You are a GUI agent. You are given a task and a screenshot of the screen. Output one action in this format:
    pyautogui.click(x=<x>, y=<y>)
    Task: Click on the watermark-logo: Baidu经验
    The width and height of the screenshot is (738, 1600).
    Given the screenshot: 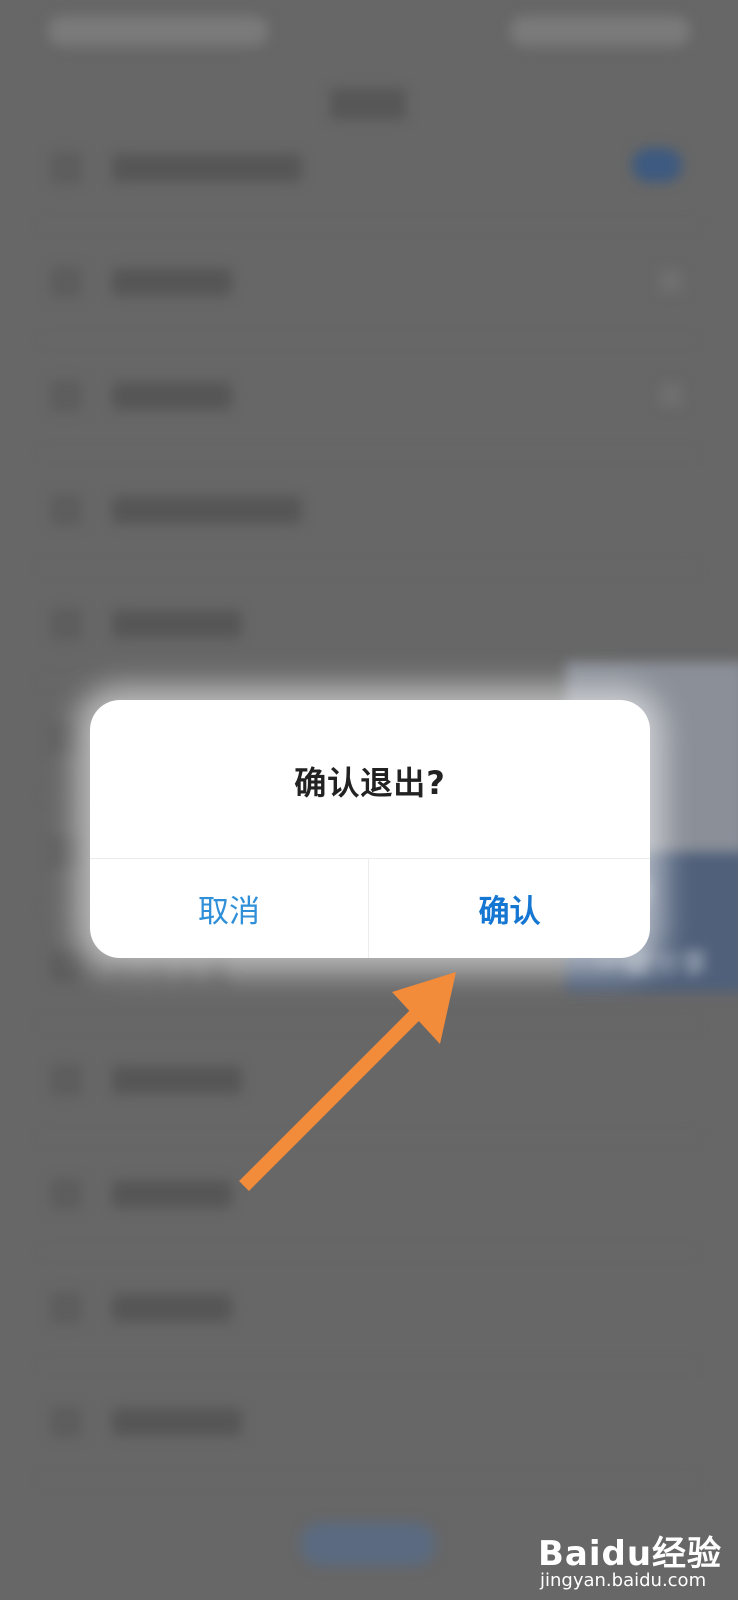 What is the action you would take?
    pyautogui.click(x=630, y=1554)
    